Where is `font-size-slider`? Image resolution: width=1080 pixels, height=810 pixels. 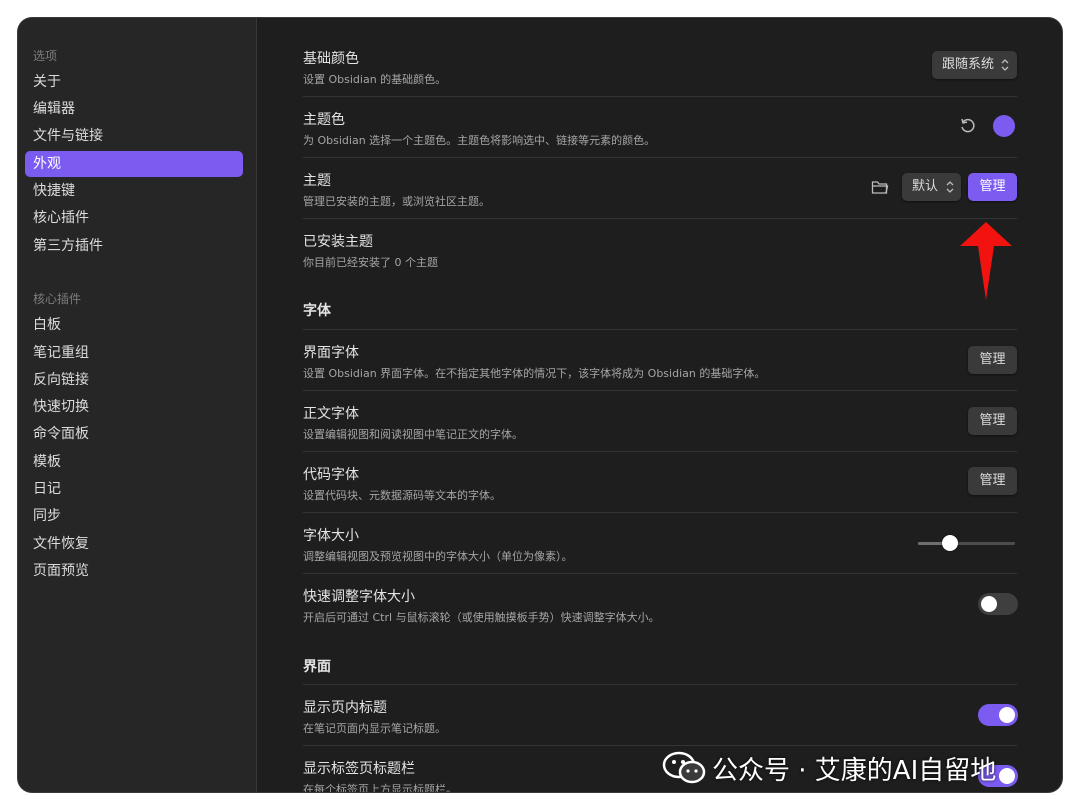 font-size-slider is located at coordinates (966, 543).